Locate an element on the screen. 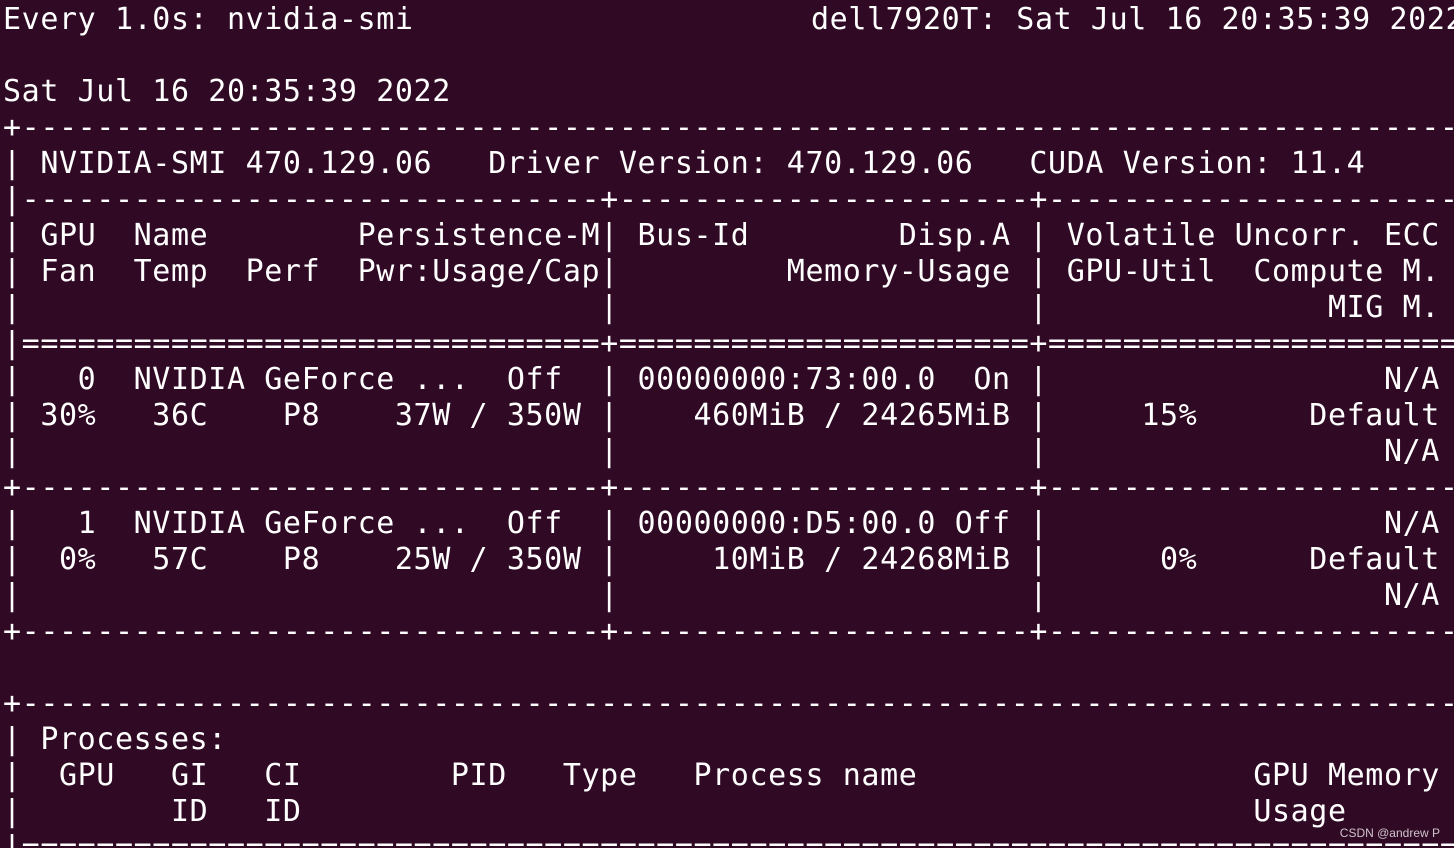  gpu-0-row-3: | | | N/A | is located at coordinates (728, 451).